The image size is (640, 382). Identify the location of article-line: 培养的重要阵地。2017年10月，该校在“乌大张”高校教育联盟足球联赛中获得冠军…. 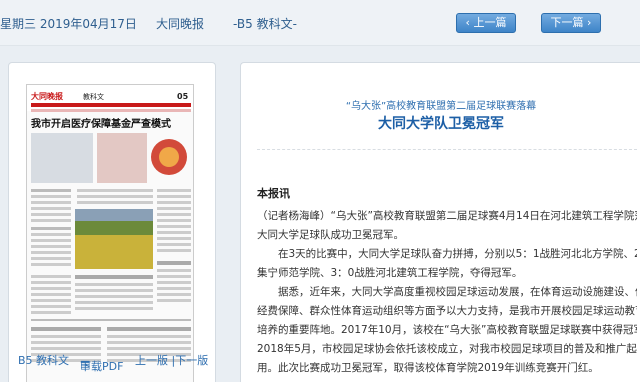
(447, 330).